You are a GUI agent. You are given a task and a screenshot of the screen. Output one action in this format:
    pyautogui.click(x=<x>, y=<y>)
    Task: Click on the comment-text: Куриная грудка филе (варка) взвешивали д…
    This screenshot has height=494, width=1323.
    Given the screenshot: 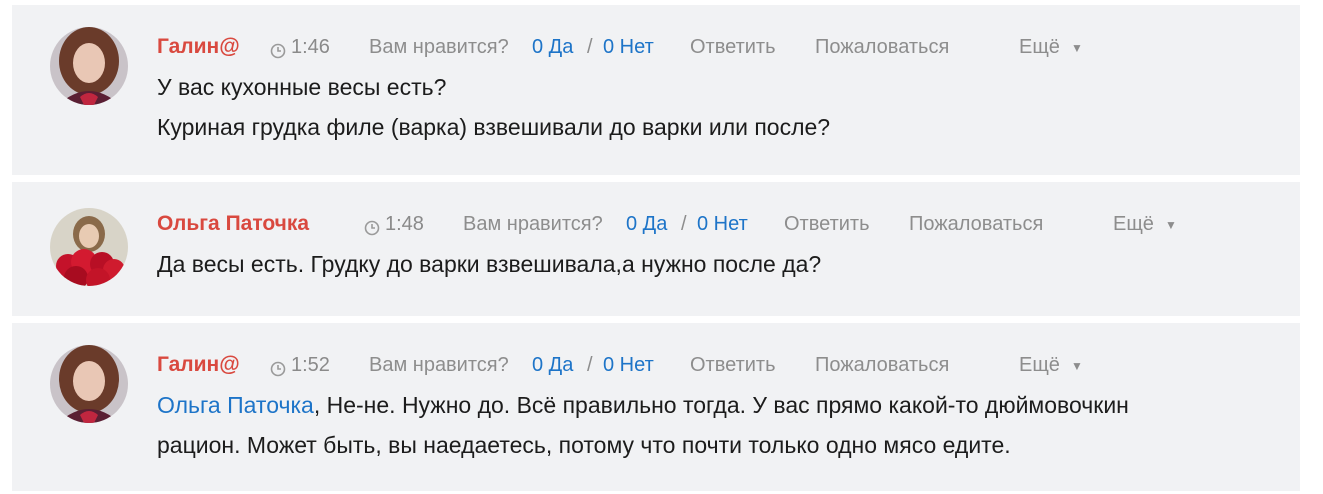 What is the action you would take?
    pyautogui.click(x=494, y=127)
    